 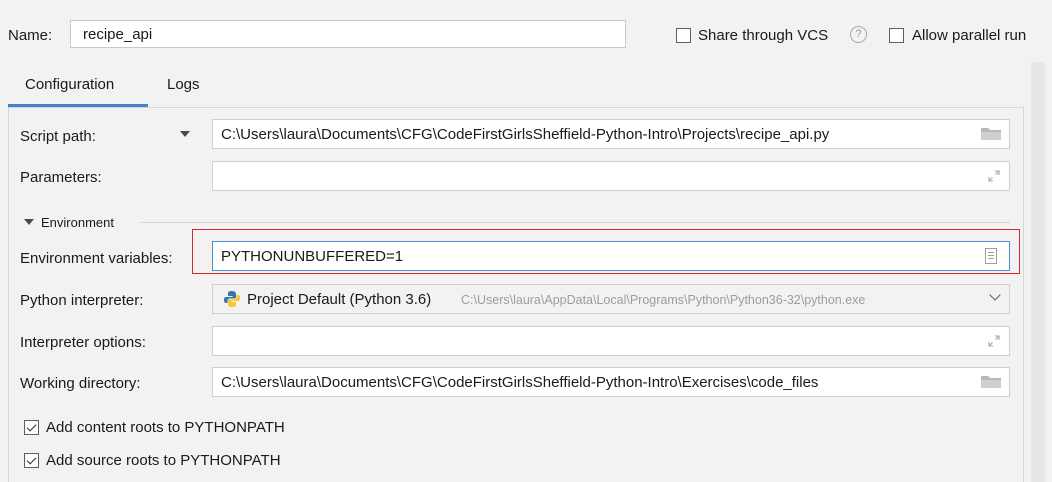 What do you see at coordinates (185, 134) in the screenshot?
I see `script-type-dropdown-icon` at bounding box center [185, 134].